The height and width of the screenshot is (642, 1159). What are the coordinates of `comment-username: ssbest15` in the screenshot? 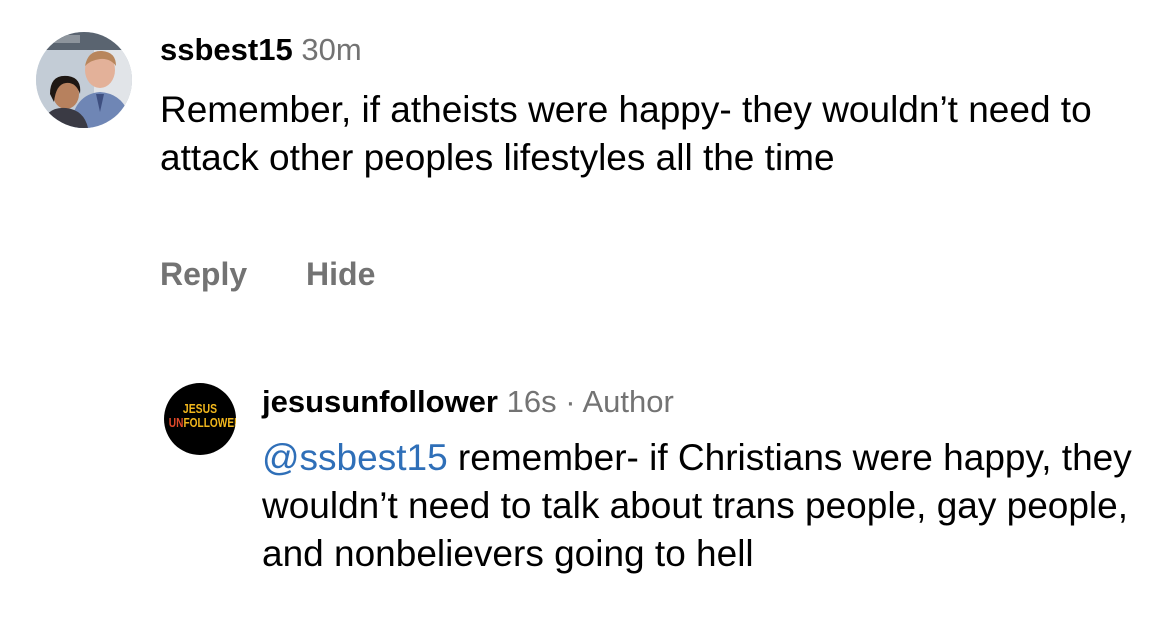 It's located at (226, 49).